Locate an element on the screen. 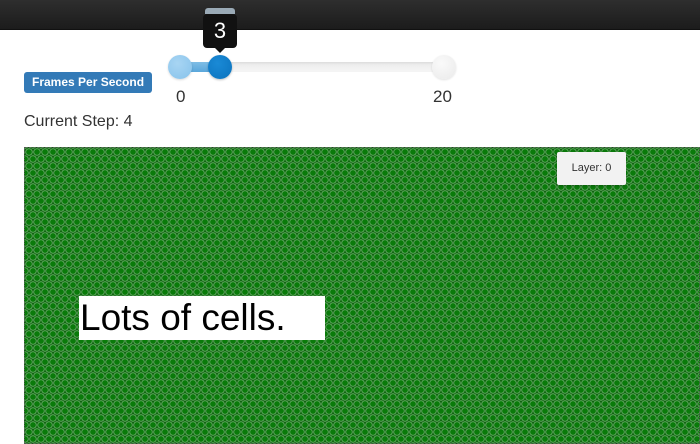 This screenshot has height=444, width=700. slider-value-tooltip: 3 is located at coordinates (220, 30).